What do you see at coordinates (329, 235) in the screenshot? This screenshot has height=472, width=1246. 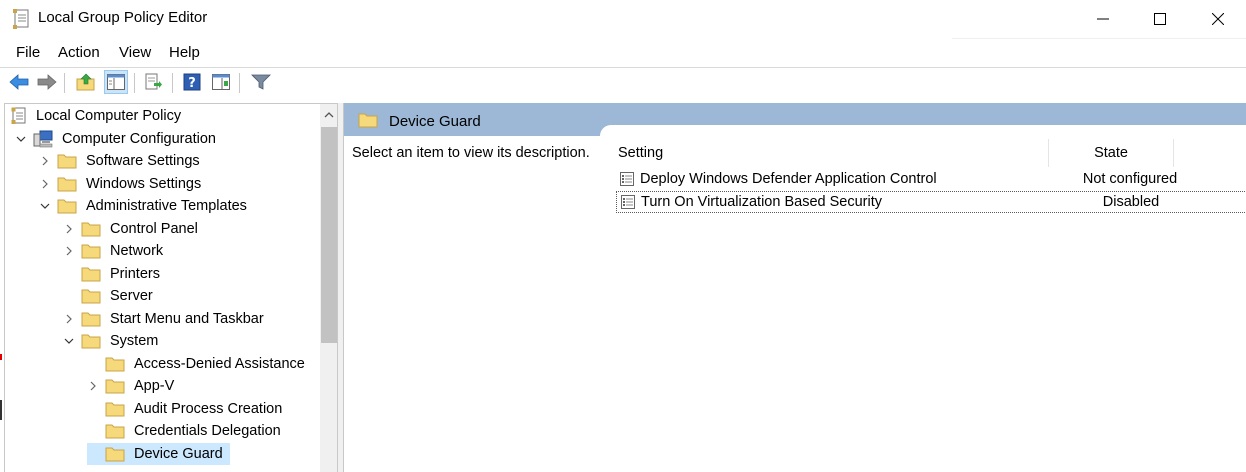 I see `scroll-thumb` at bounding box center [329, 235].